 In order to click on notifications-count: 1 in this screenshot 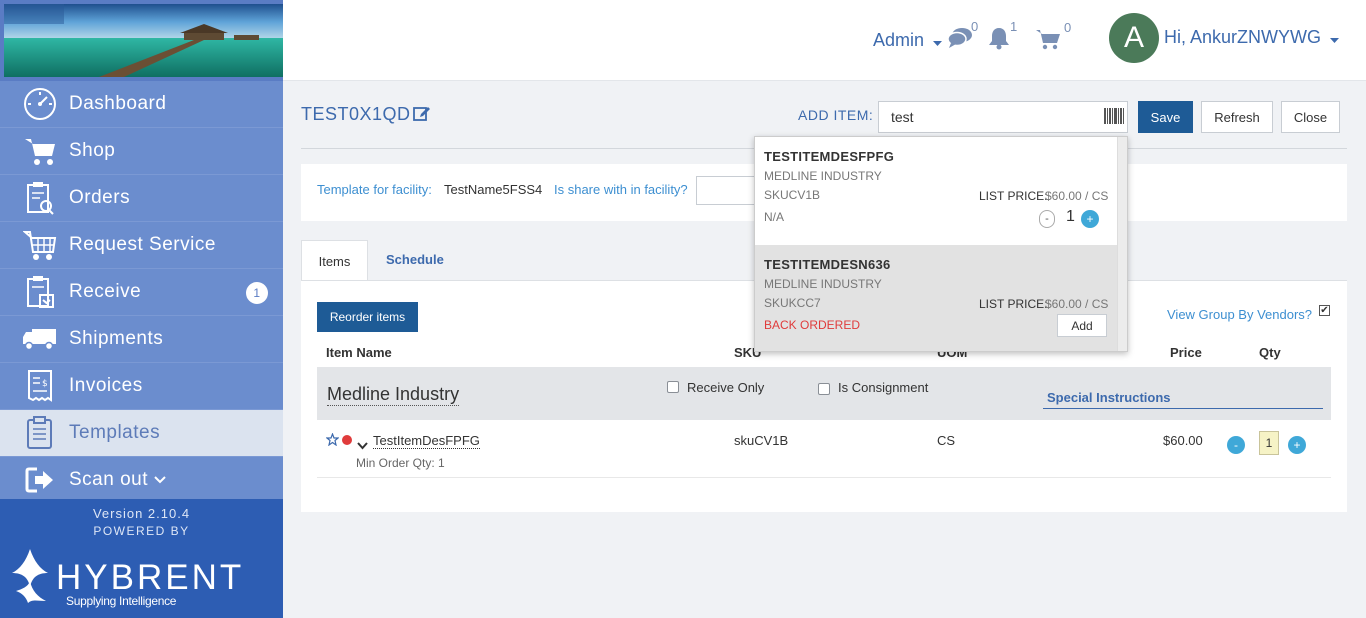, I will do `click(1014, 26)`.